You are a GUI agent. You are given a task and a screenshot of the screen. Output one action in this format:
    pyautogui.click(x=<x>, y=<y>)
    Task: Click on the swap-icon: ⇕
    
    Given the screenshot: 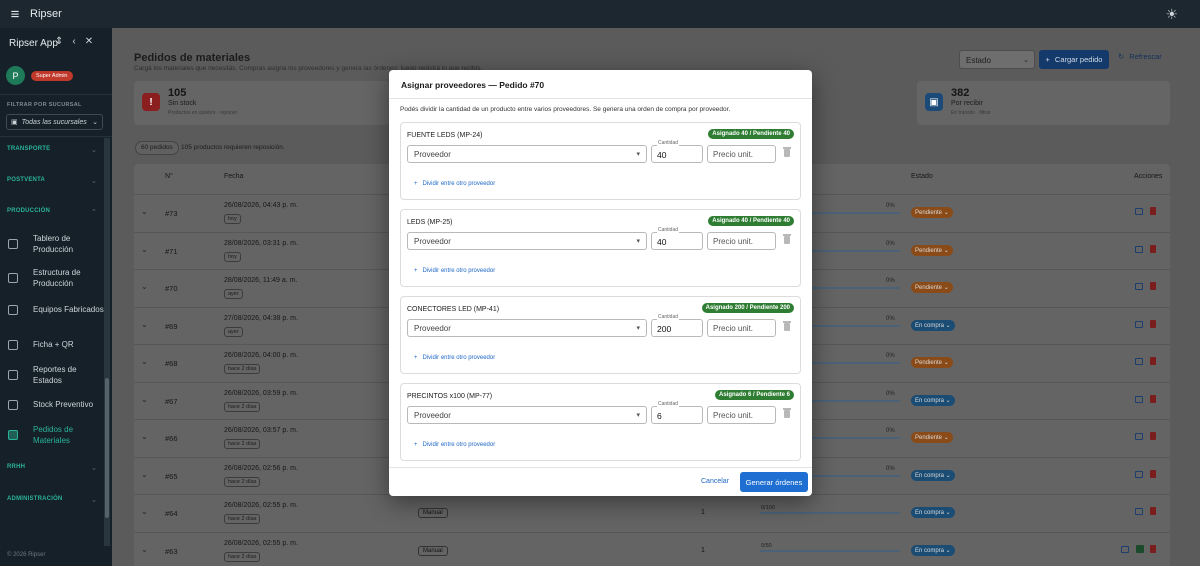 What is the action you would take?
    pyautogui.click(x=59, y=41)
    